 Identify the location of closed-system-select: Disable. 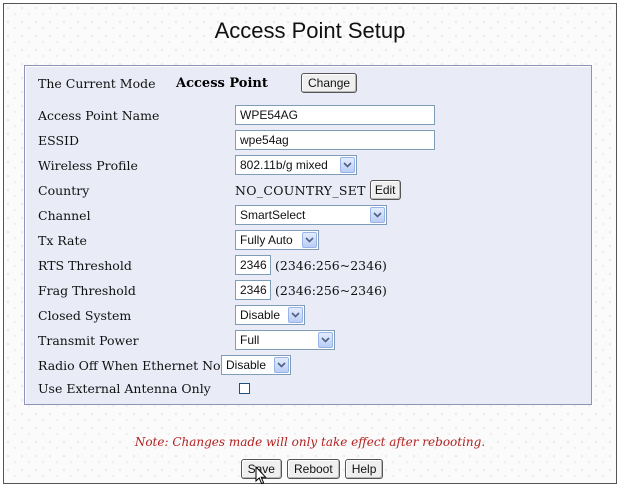
(270, 315).